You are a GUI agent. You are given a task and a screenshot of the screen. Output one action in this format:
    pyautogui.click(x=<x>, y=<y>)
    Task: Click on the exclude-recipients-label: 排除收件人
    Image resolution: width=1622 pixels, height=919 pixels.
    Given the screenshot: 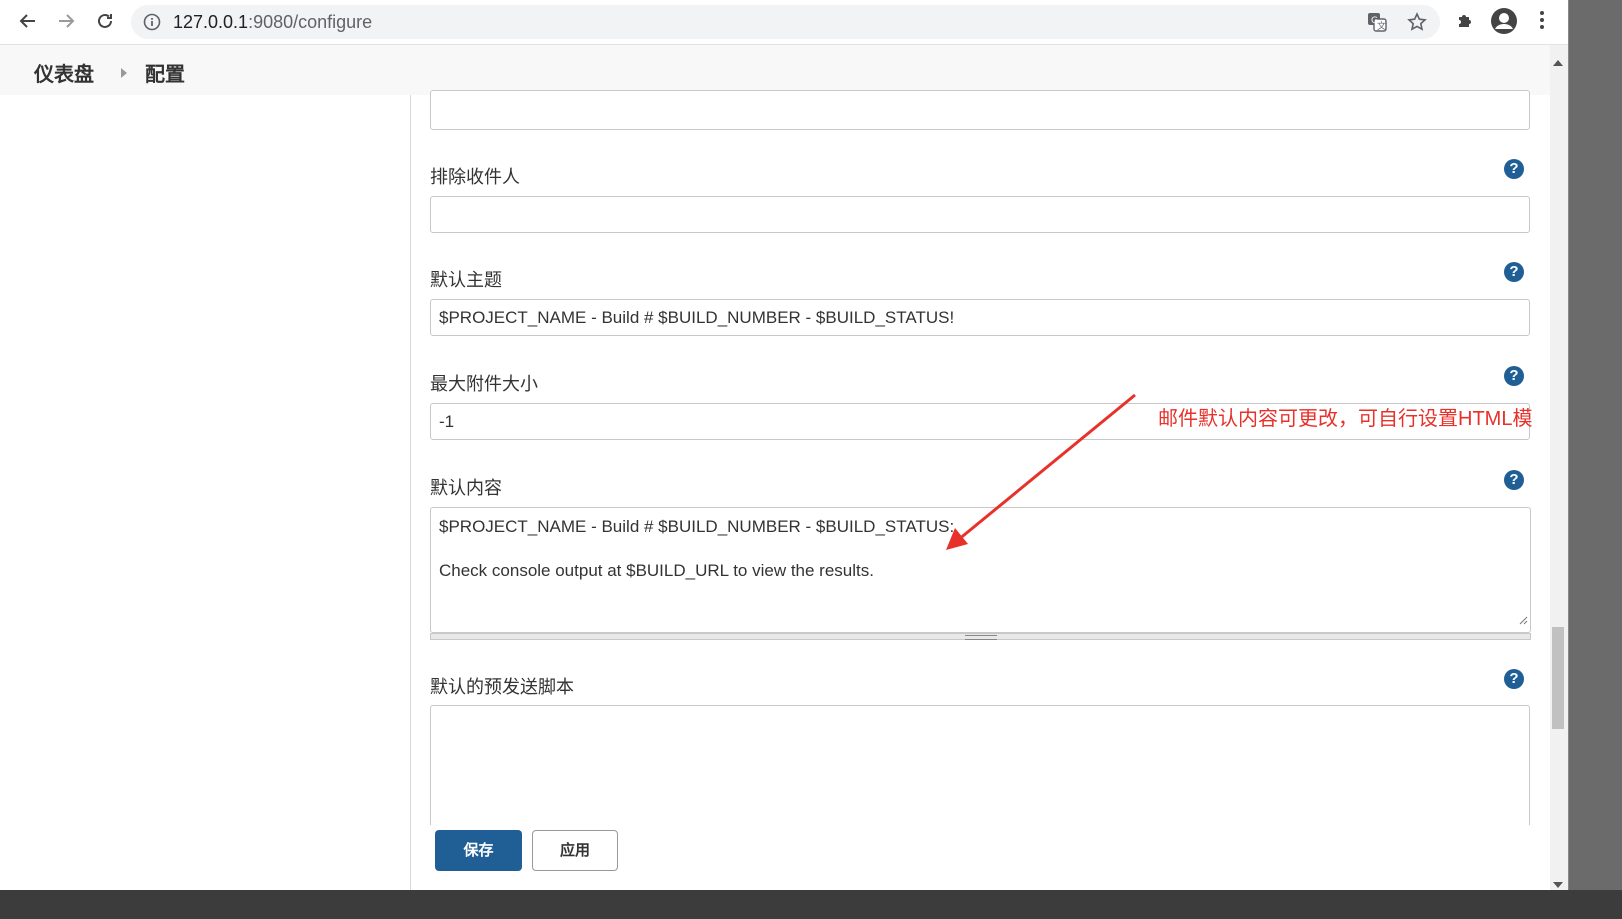 What is the action you would take?
    pyautogui.click(x=475, y=177)
    